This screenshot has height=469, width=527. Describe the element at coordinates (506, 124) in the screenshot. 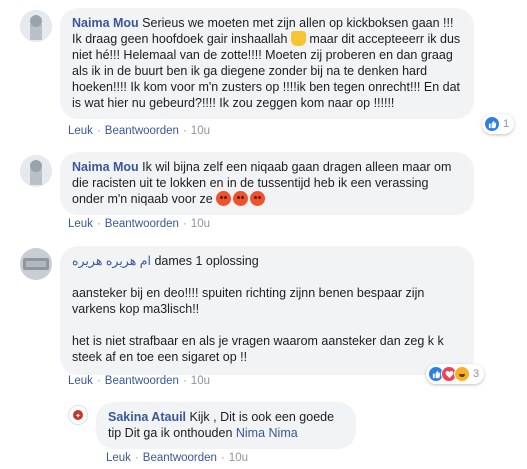

I see `reaction-count: 1` at that location.